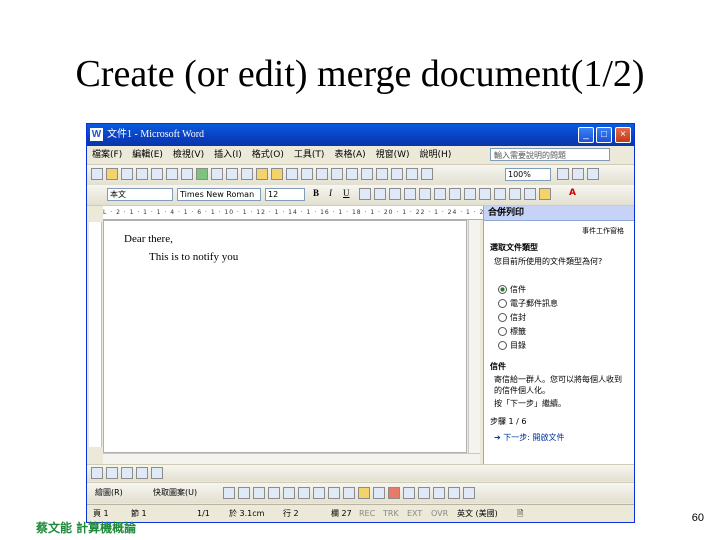 The width and height of the screenshot is (720, 540). What do you see at coordinates (307, 174) in the screenshot?
I see `redo-icon` at bounding box center [307, 174].